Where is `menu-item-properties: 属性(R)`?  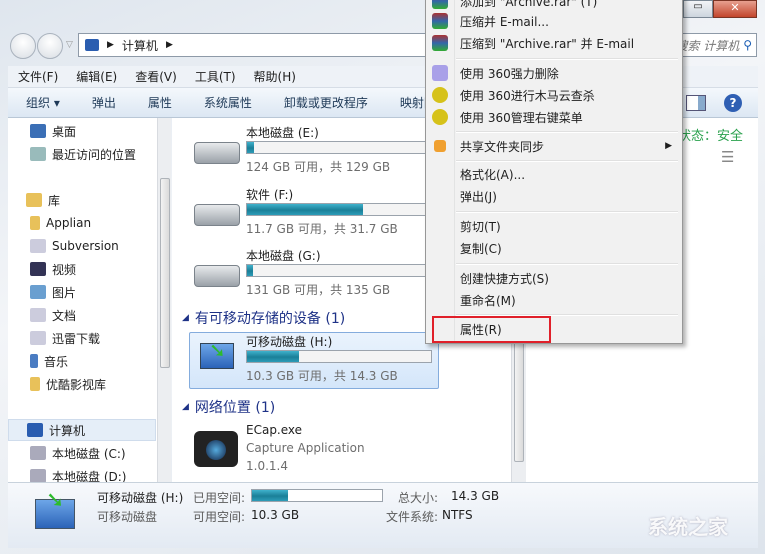 menu-item-properties: 属性(R) is located at coordinates (491, 329).